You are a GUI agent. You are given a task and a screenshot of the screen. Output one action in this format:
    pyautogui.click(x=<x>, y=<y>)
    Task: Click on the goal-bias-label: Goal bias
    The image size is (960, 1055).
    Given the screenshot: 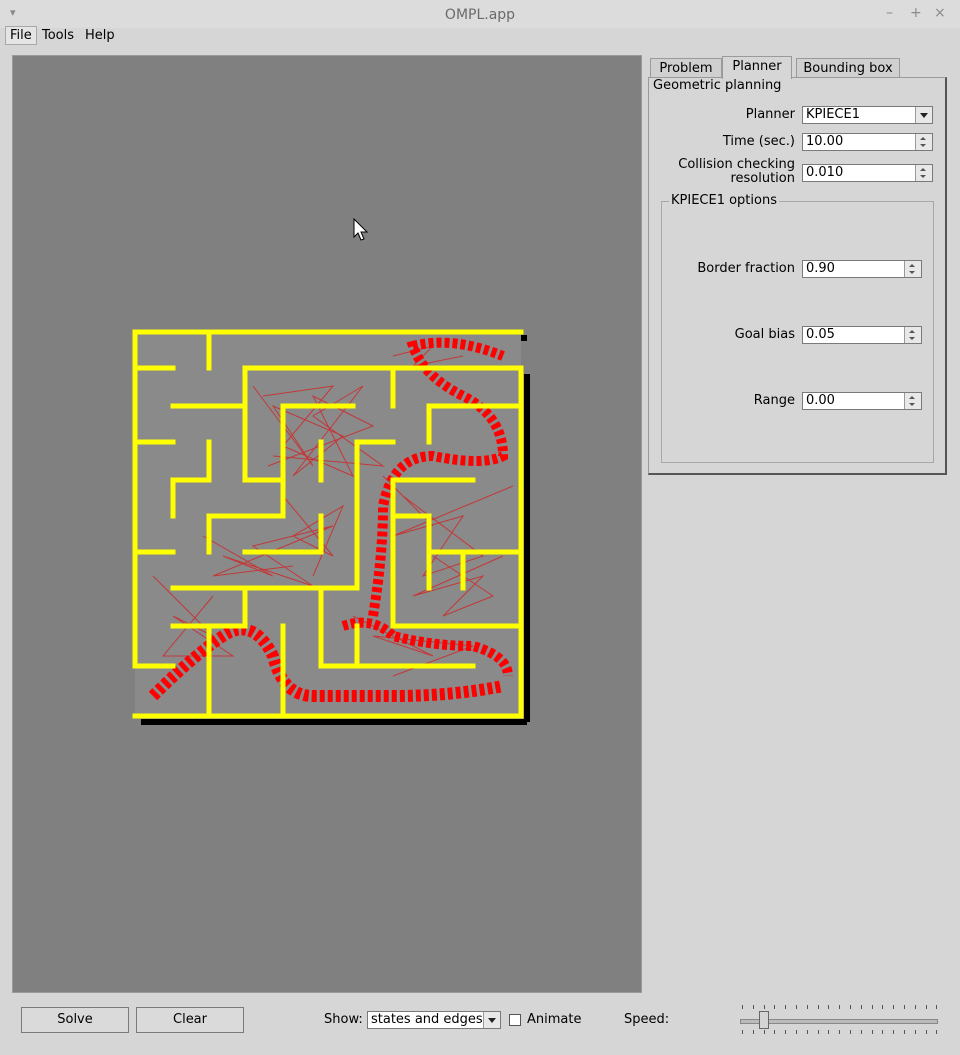 What is the action you would take?
    pyautogui.click(x=764, y=334)
    